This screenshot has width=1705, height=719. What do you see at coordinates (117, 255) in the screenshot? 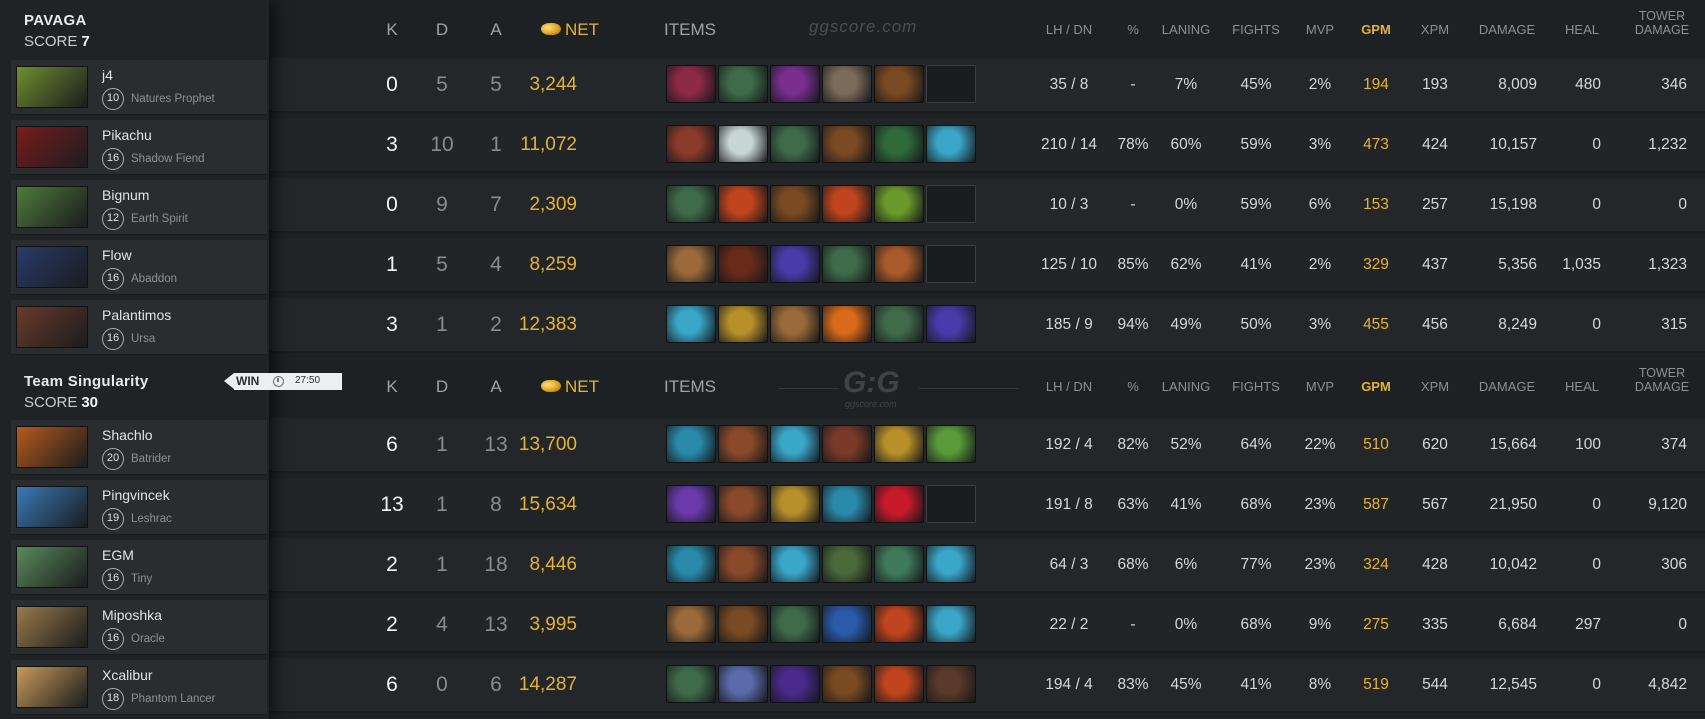
I see `player-name: Flow` at bounding box center [117, 255].